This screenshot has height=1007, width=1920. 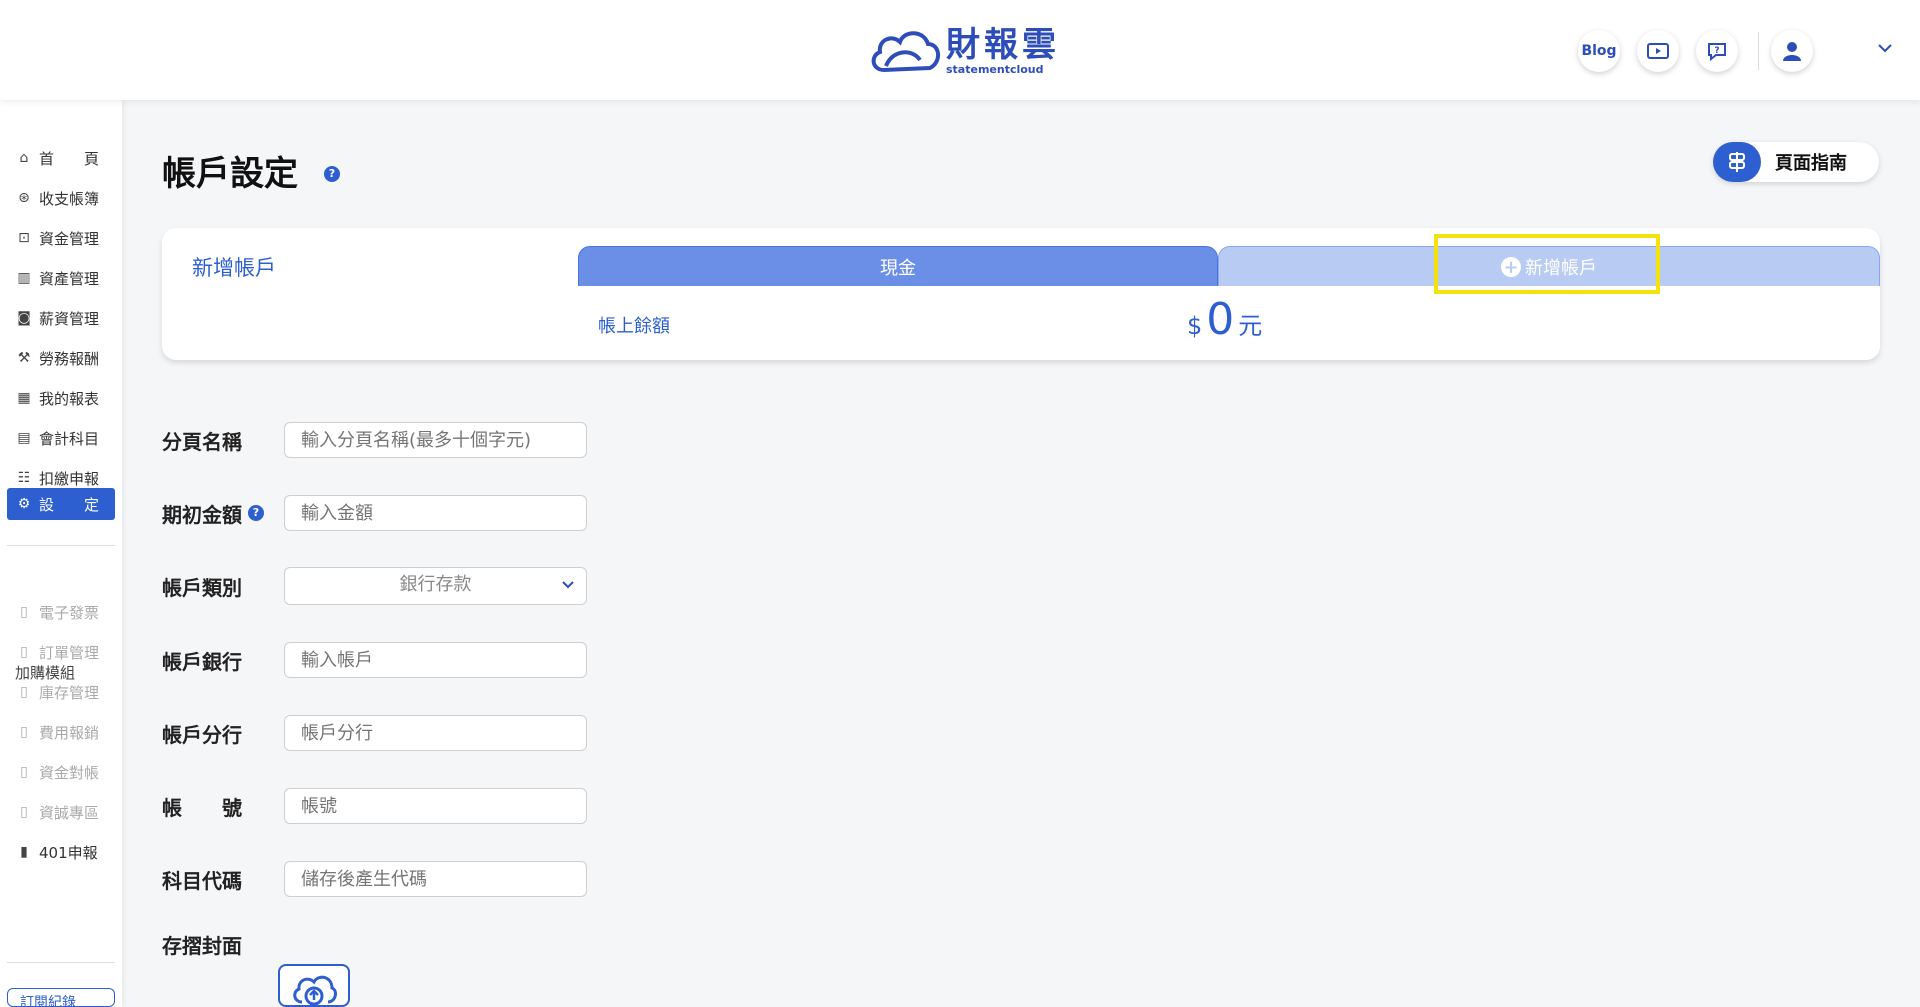 I want to click on sidebar-addon-expenses: ▯ 費用報銷, so click(x=61, y=732).